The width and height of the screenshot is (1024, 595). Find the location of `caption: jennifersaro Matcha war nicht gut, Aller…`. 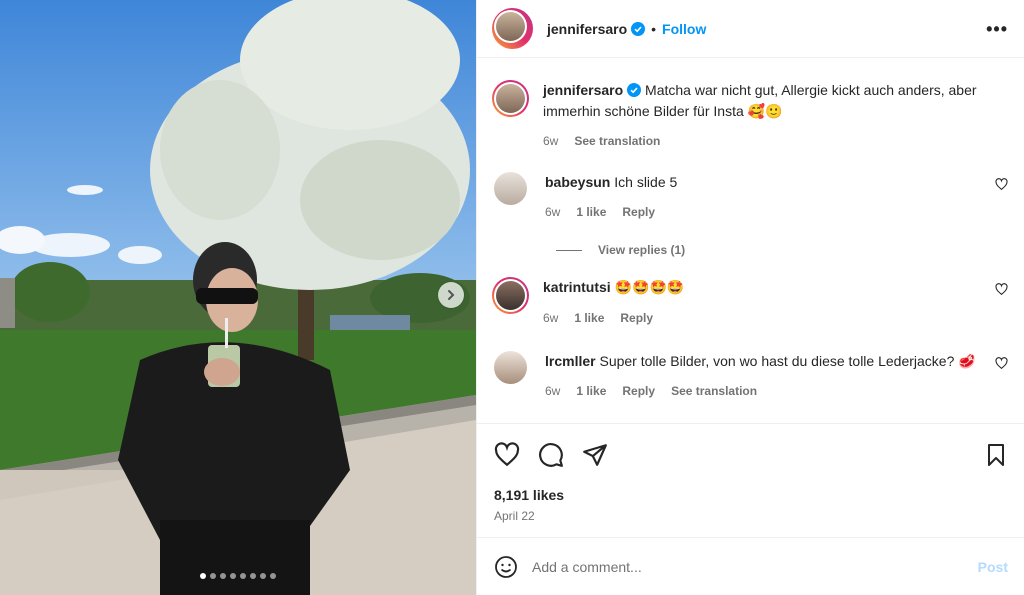

caption: jennifersaro Matcha war nicht gut, Aller… is located at coordinates (750, 116).